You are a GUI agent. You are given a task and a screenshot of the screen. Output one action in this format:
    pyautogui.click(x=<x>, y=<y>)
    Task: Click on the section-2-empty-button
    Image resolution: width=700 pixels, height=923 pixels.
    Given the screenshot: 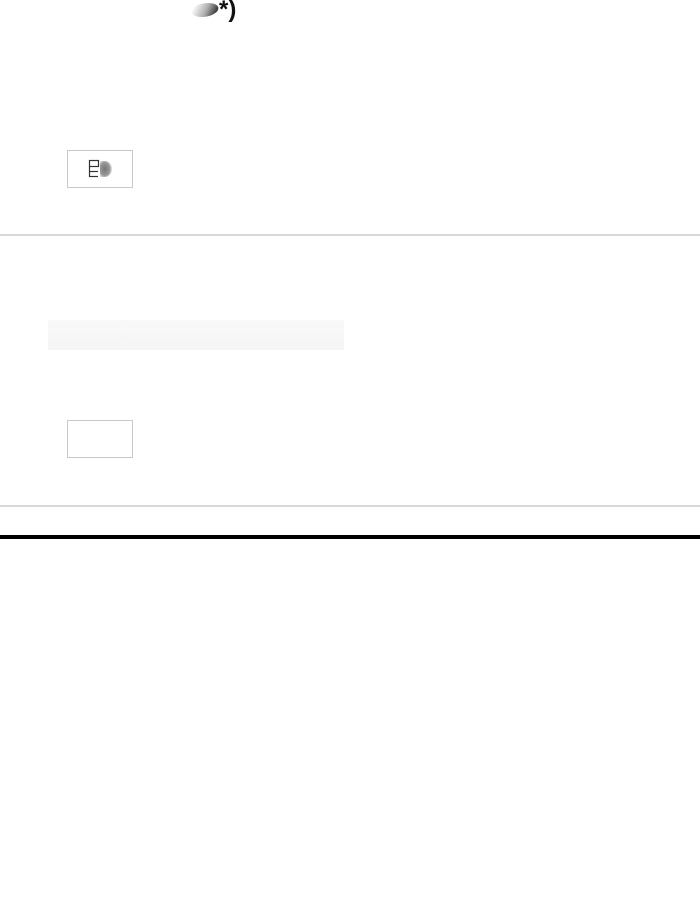 What is the action you would take?
    pyautogui.click(x=100, y=439)
    